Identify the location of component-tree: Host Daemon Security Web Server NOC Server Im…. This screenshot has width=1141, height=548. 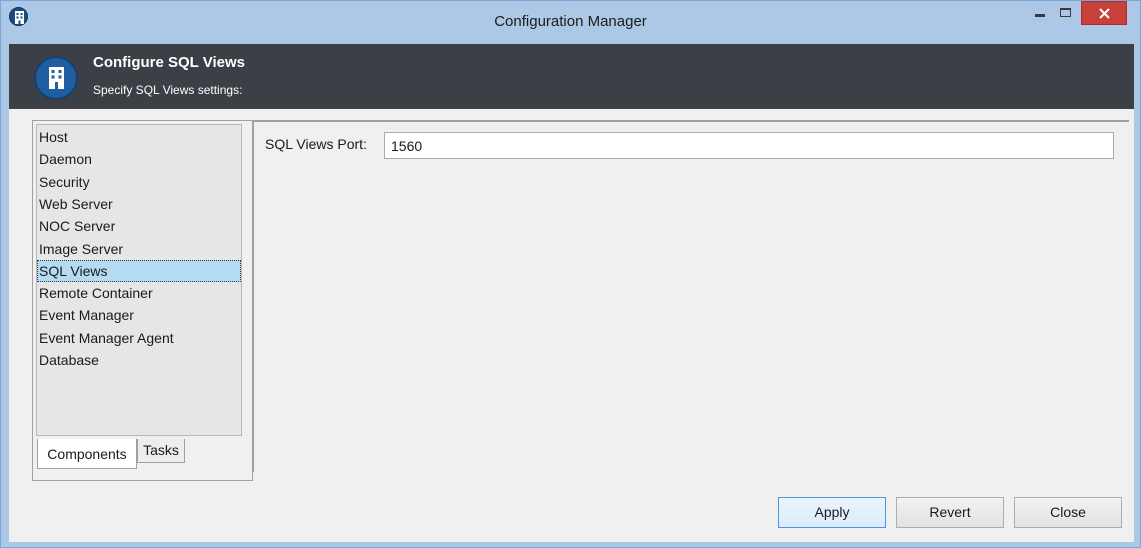
(139, 280).